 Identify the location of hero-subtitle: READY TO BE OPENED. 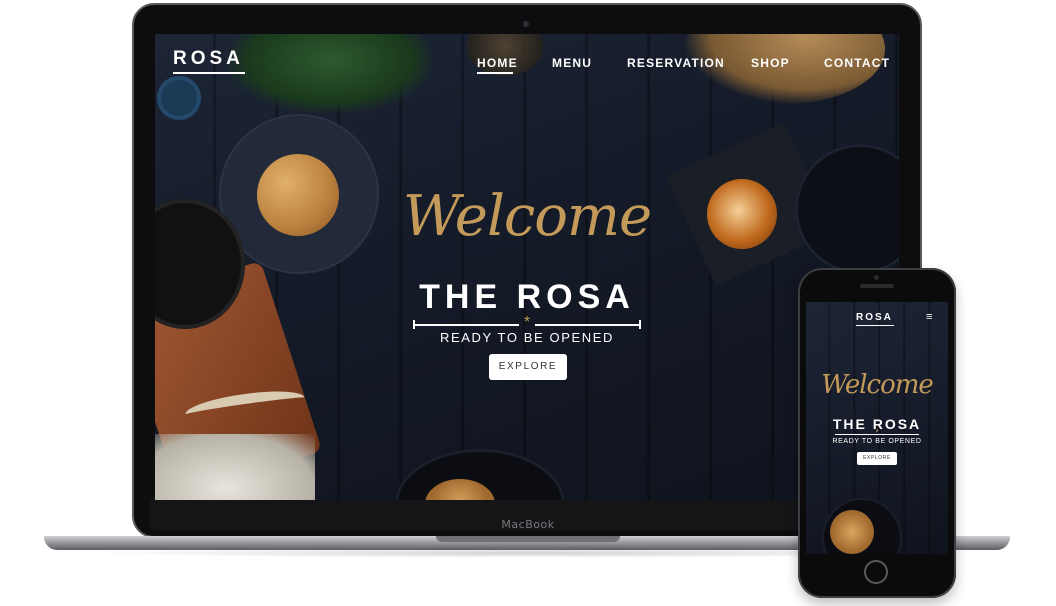
(526, 337).